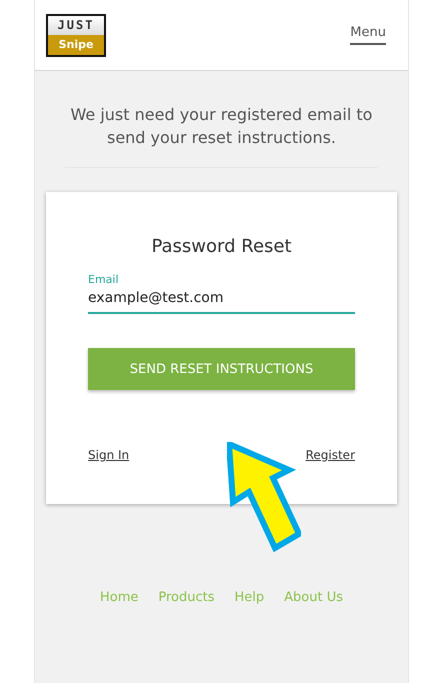 This screenshot has height=683, width=440. I want to click on card-link: Register, so click(330, 455).